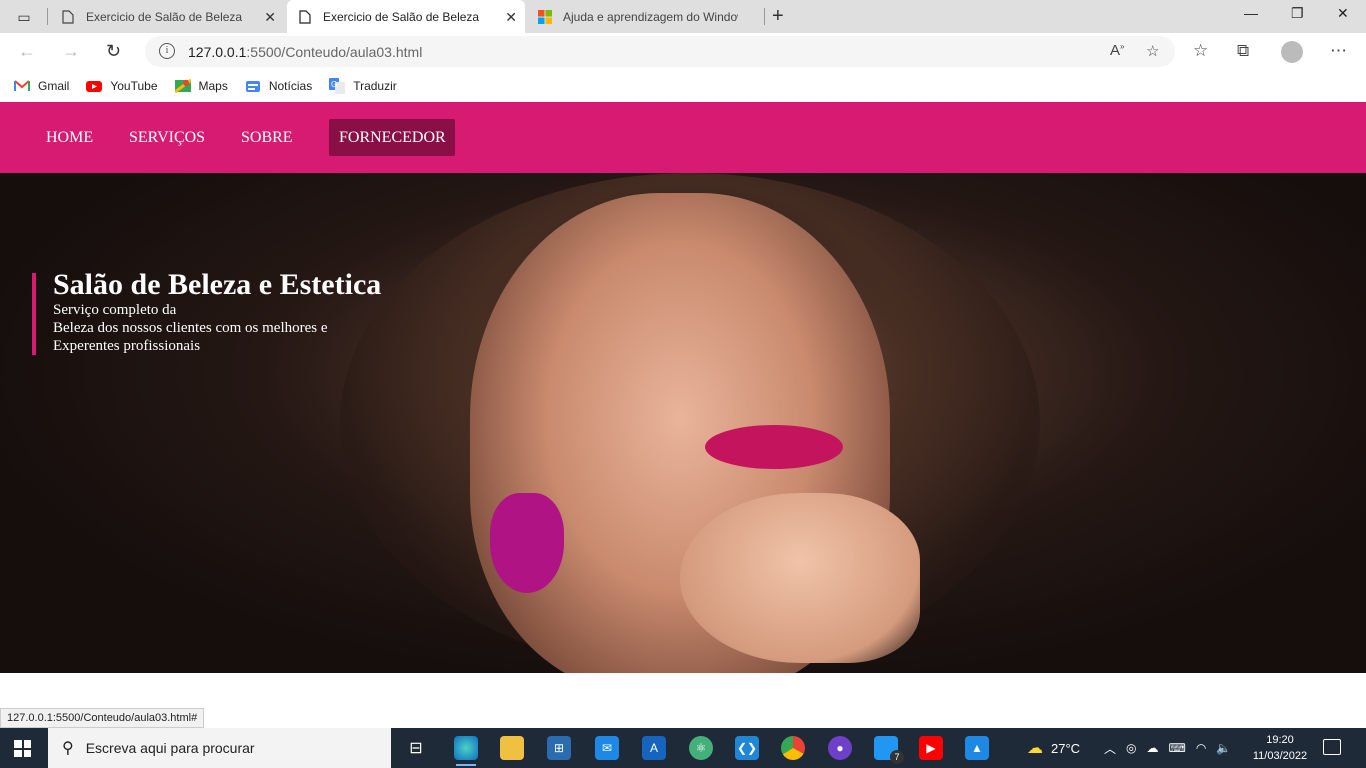 The image size is (1366, 768). Describe the element at coordinates (1201, 748) in the screenshot. I see `wifi-icon: ◠` at that location.